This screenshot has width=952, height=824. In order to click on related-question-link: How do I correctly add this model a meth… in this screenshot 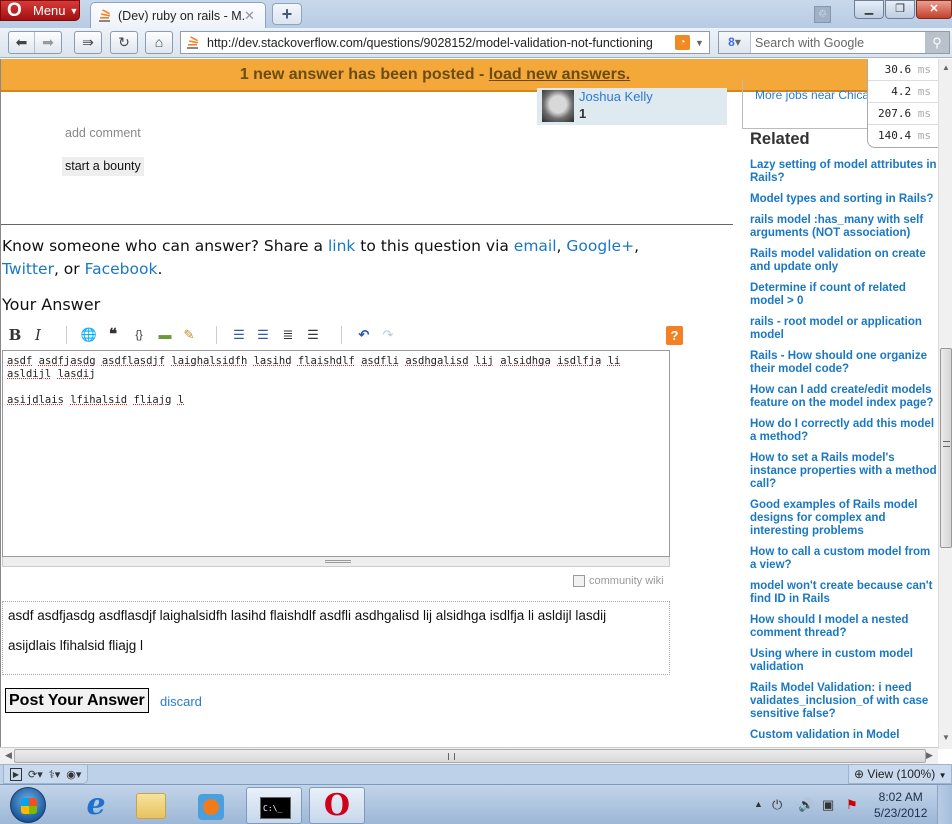, I will do `click(844, 431)`.